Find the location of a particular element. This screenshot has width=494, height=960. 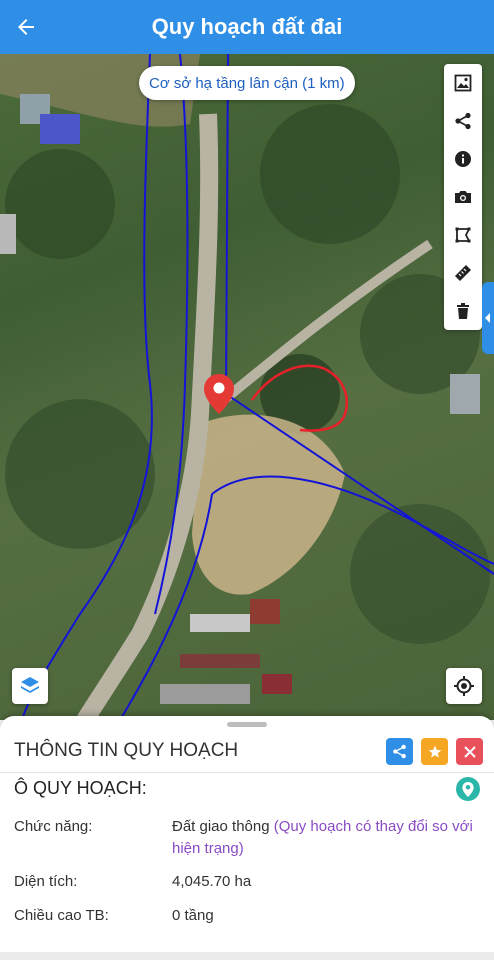

ruler-tool is located at coordinates (463, 273).